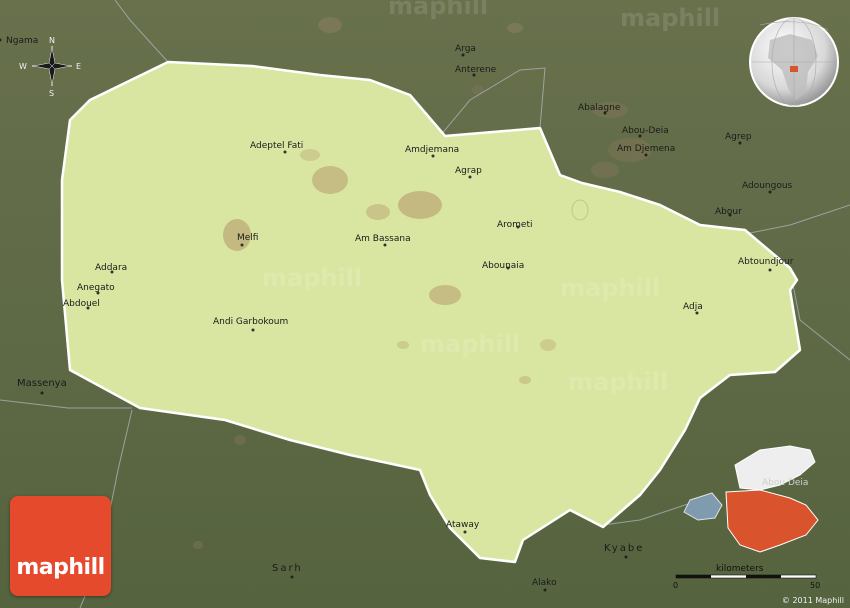 This screenshot has width=850, height=608. What do you see at coordinates (468, 171) in the screenshot?
I see `place-label: Agrap` at bounding box center [468, 171].